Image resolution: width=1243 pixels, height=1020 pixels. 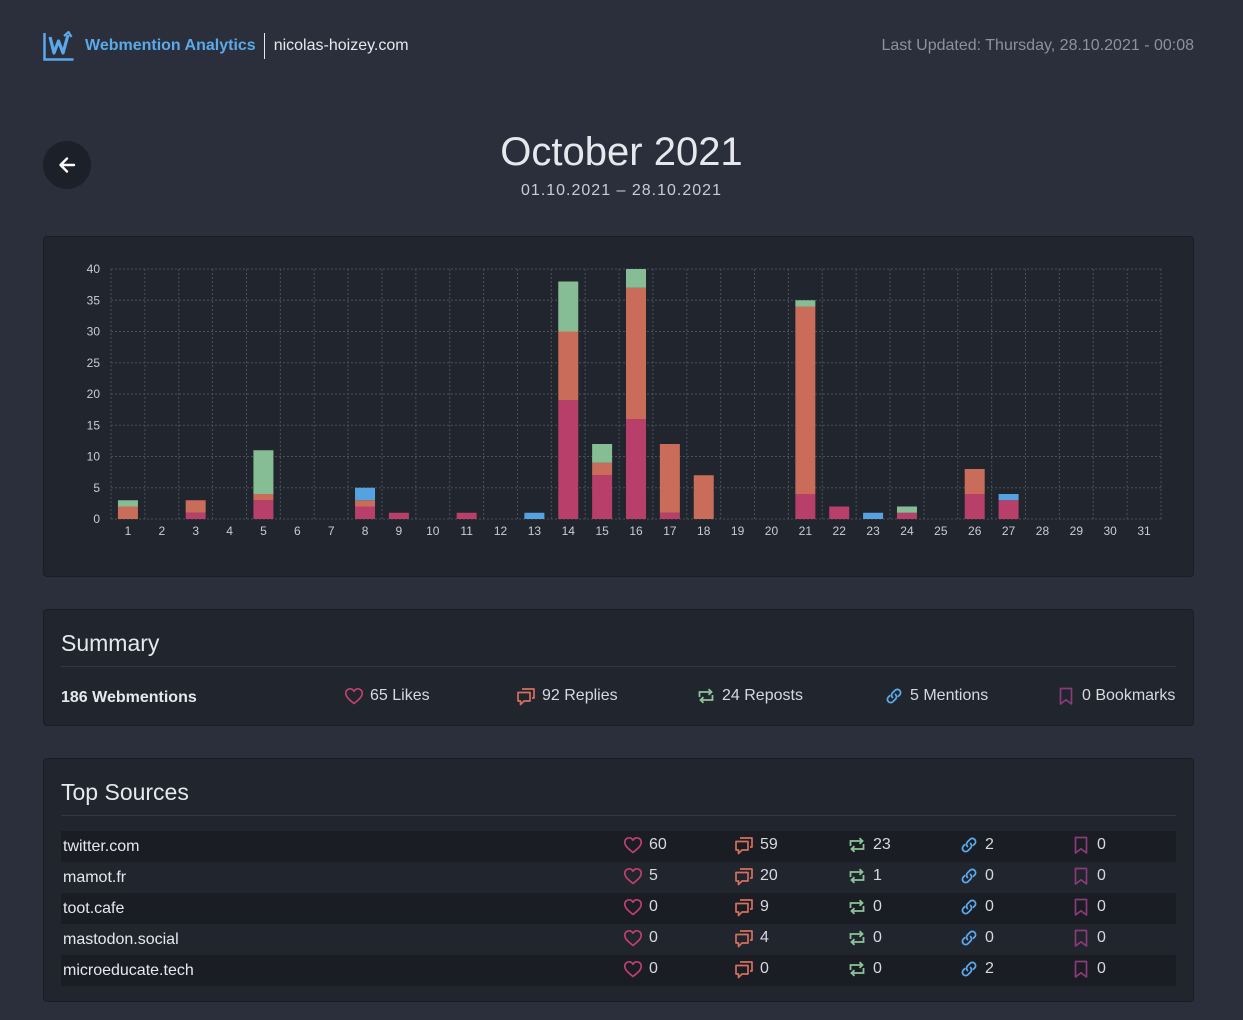 I want to click on x-tick-label: 7, so click(x=331, y=531).